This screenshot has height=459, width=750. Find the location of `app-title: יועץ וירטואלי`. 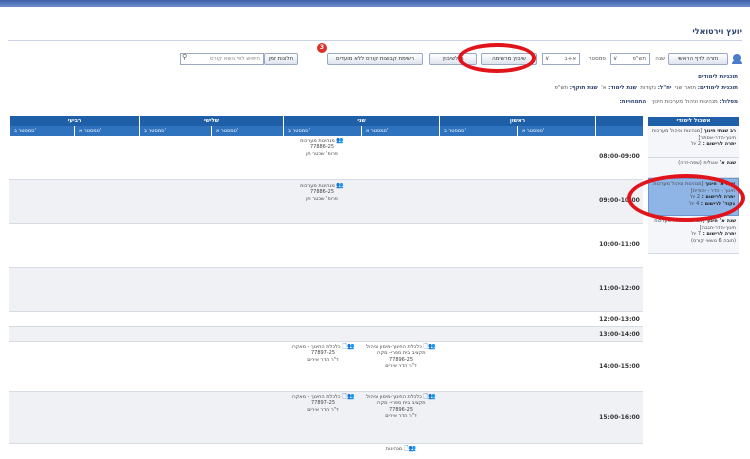

app-title: יועץ וירטואלי is located at coordinates (717, 31).